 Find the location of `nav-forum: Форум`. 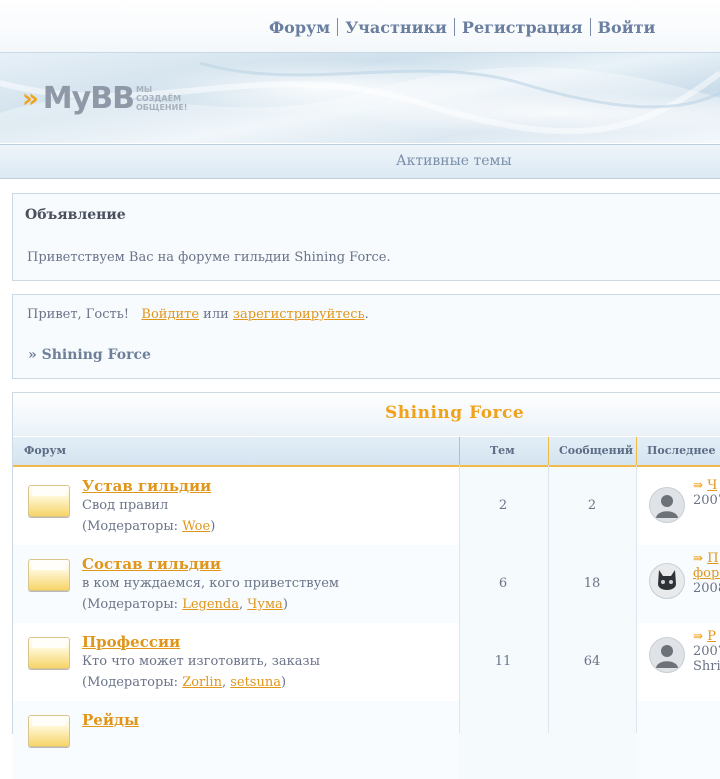

nav-forum: Форум is located at coordinates (299, 27).